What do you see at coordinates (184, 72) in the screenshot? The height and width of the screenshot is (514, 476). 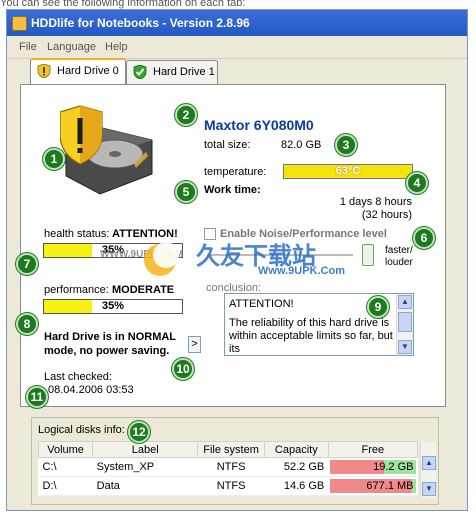 I see `tab-label: Hard Drive 1` at bounding box center [184, 72].